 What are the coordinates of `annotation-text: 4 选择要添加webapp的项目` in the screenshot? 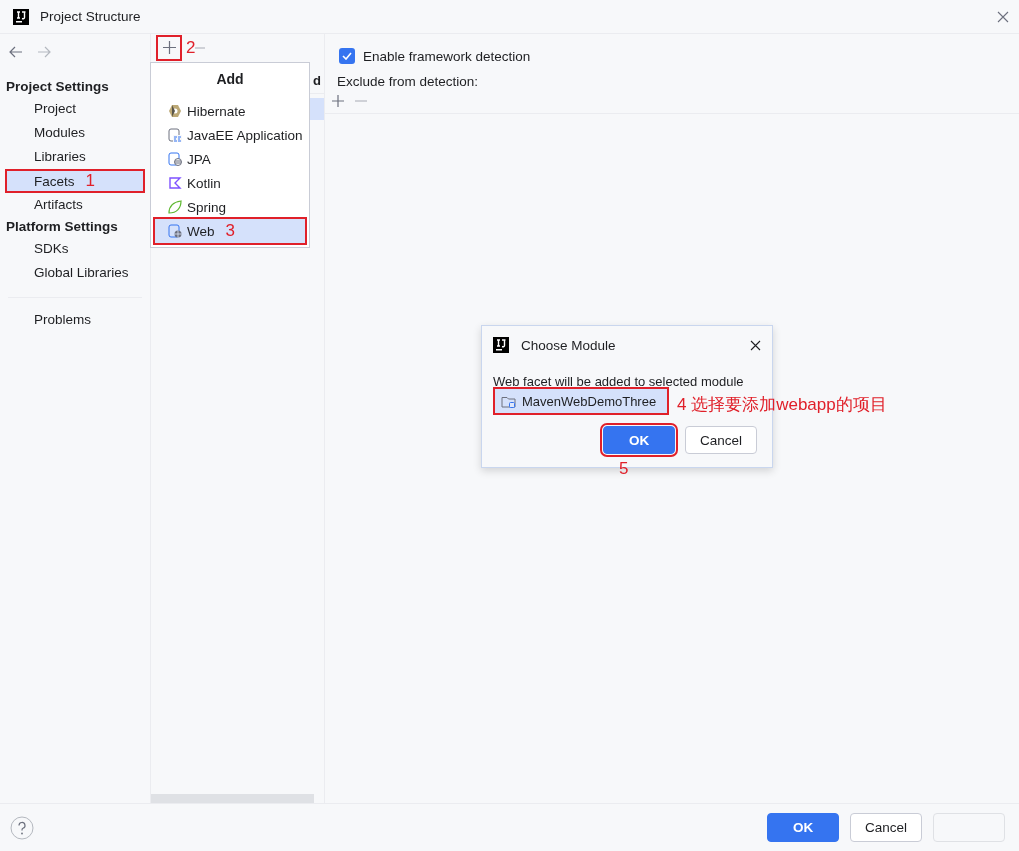 It's located at (782, 405).